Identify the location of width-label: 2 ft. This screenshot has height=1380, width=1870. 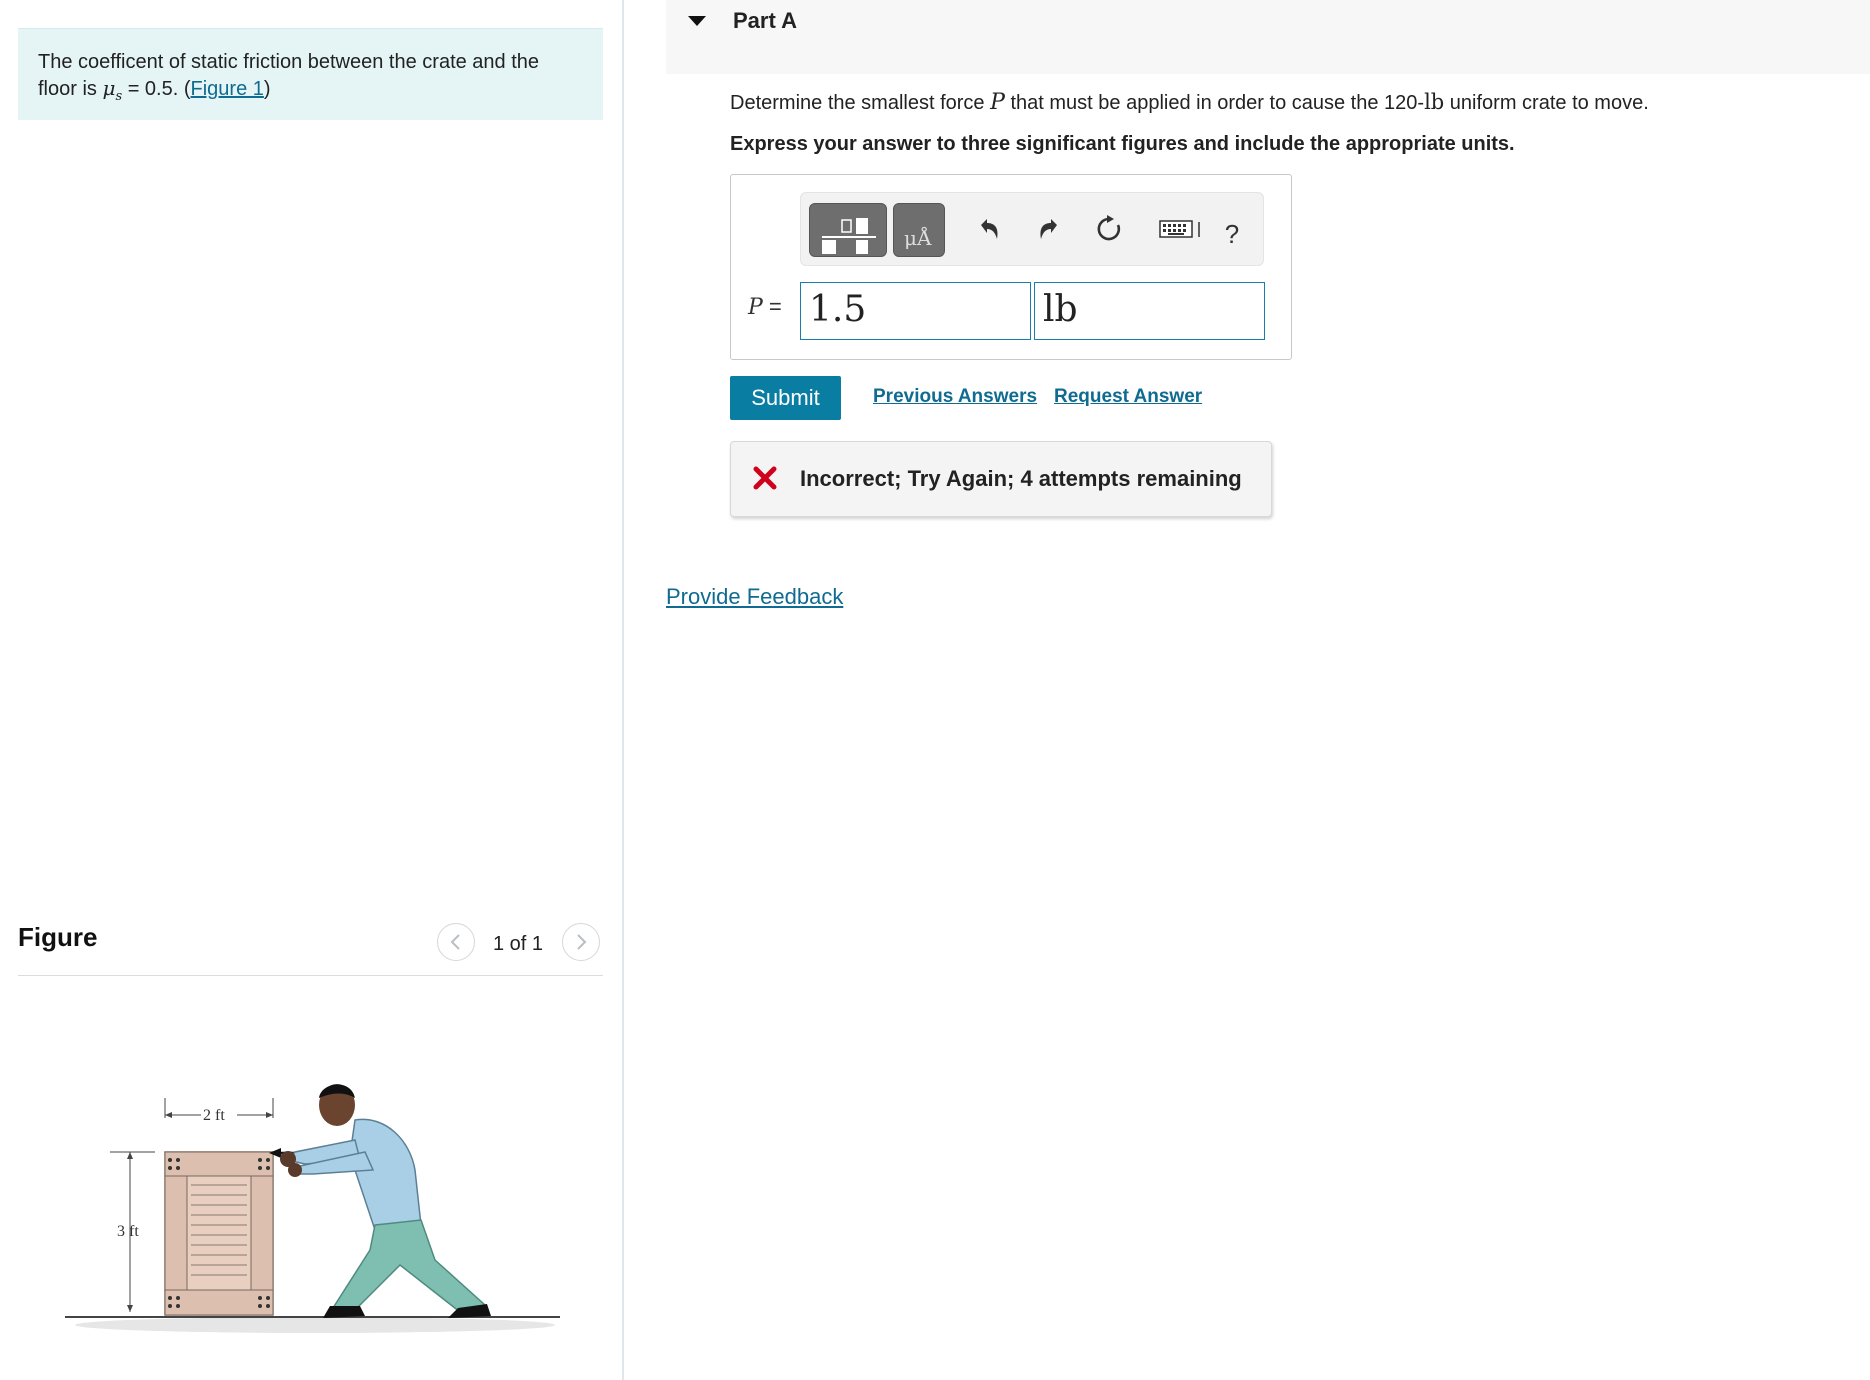
(214, 1115).